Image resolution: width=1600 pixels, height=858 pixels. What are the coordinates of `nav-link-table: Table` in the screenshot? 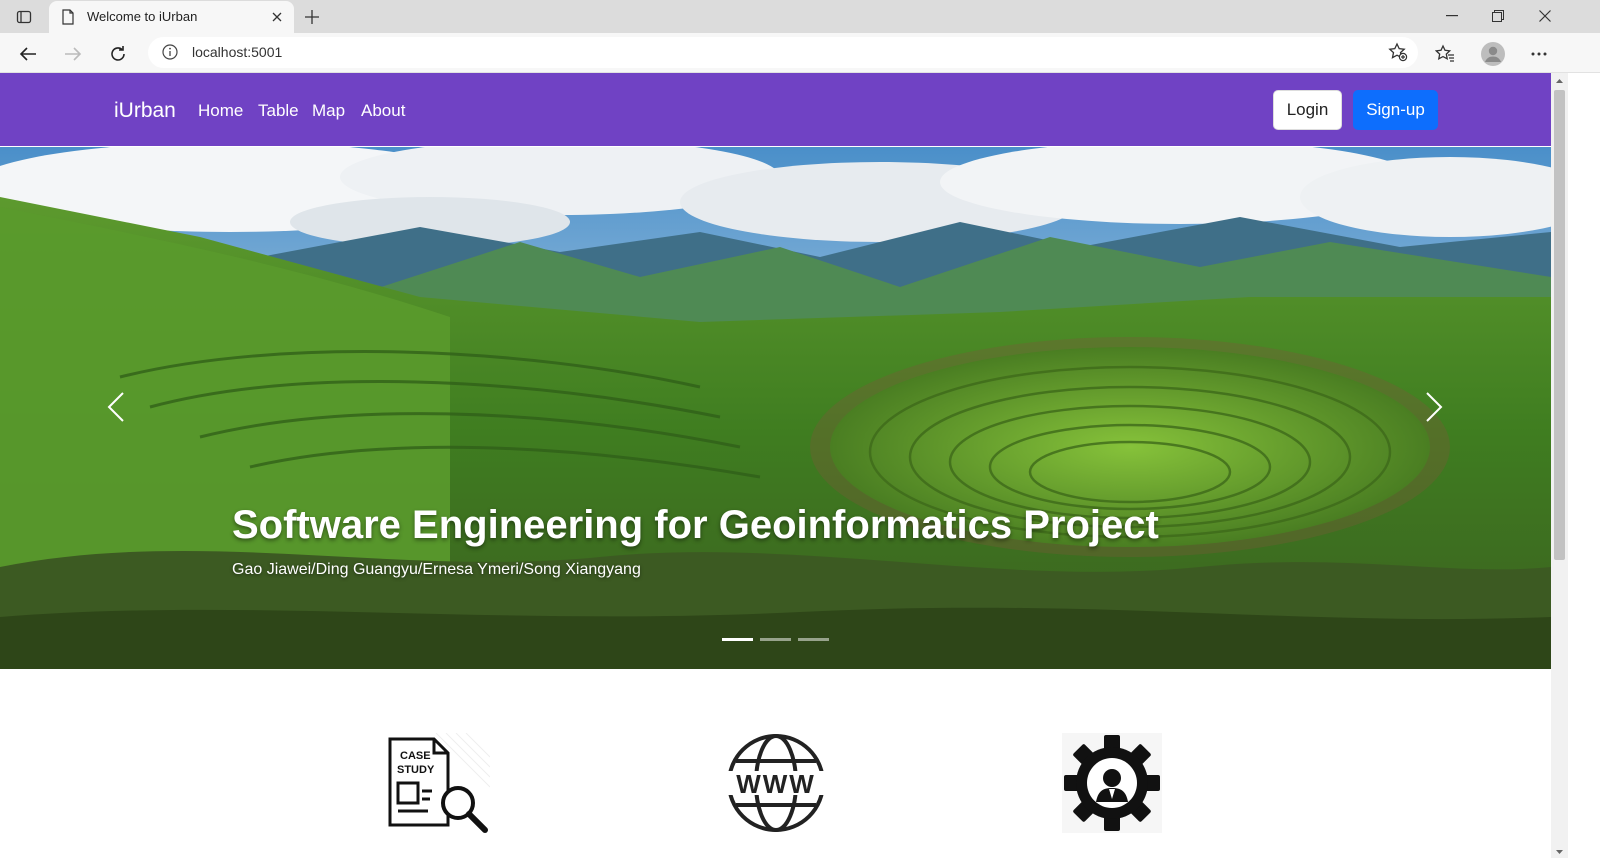 It's located at (278, 111).